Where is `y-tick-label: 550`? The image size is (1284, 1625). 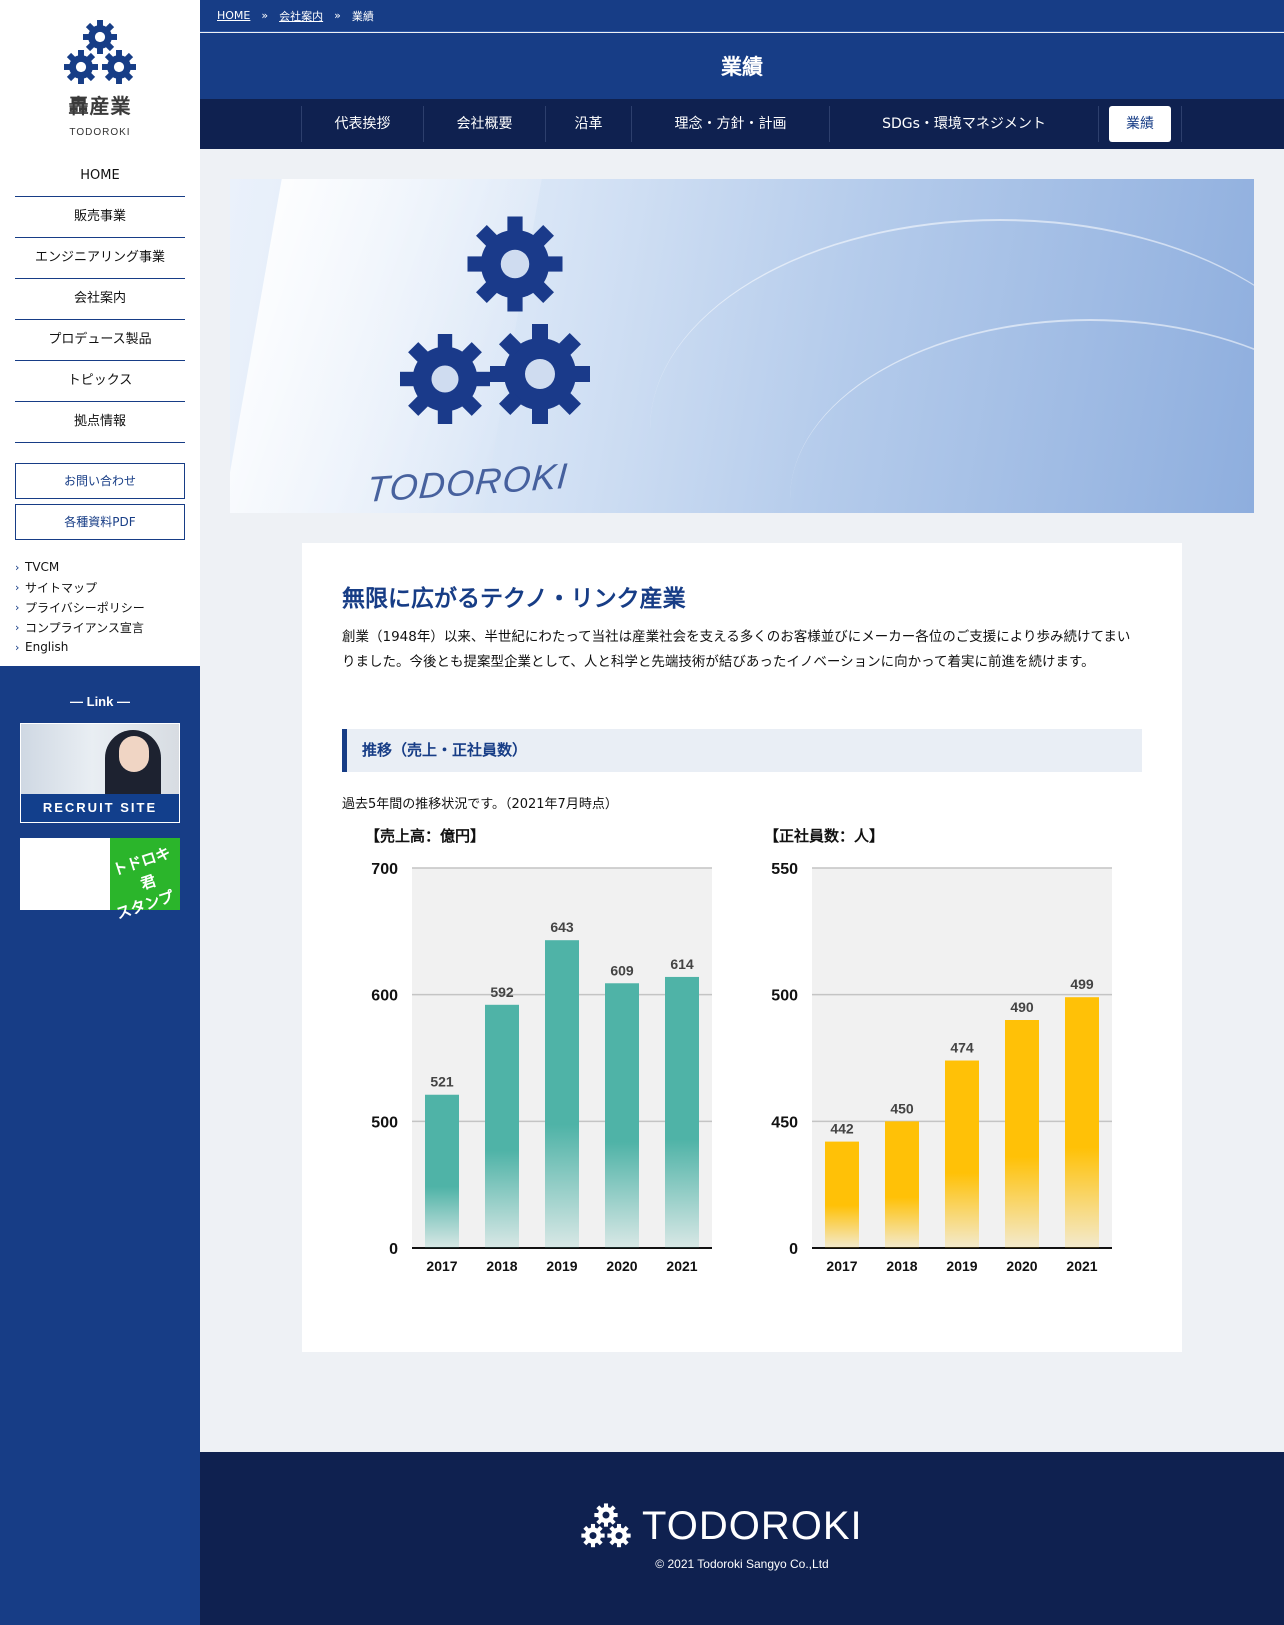
y-tick-label: 550 is located at coordinates (784, 869).